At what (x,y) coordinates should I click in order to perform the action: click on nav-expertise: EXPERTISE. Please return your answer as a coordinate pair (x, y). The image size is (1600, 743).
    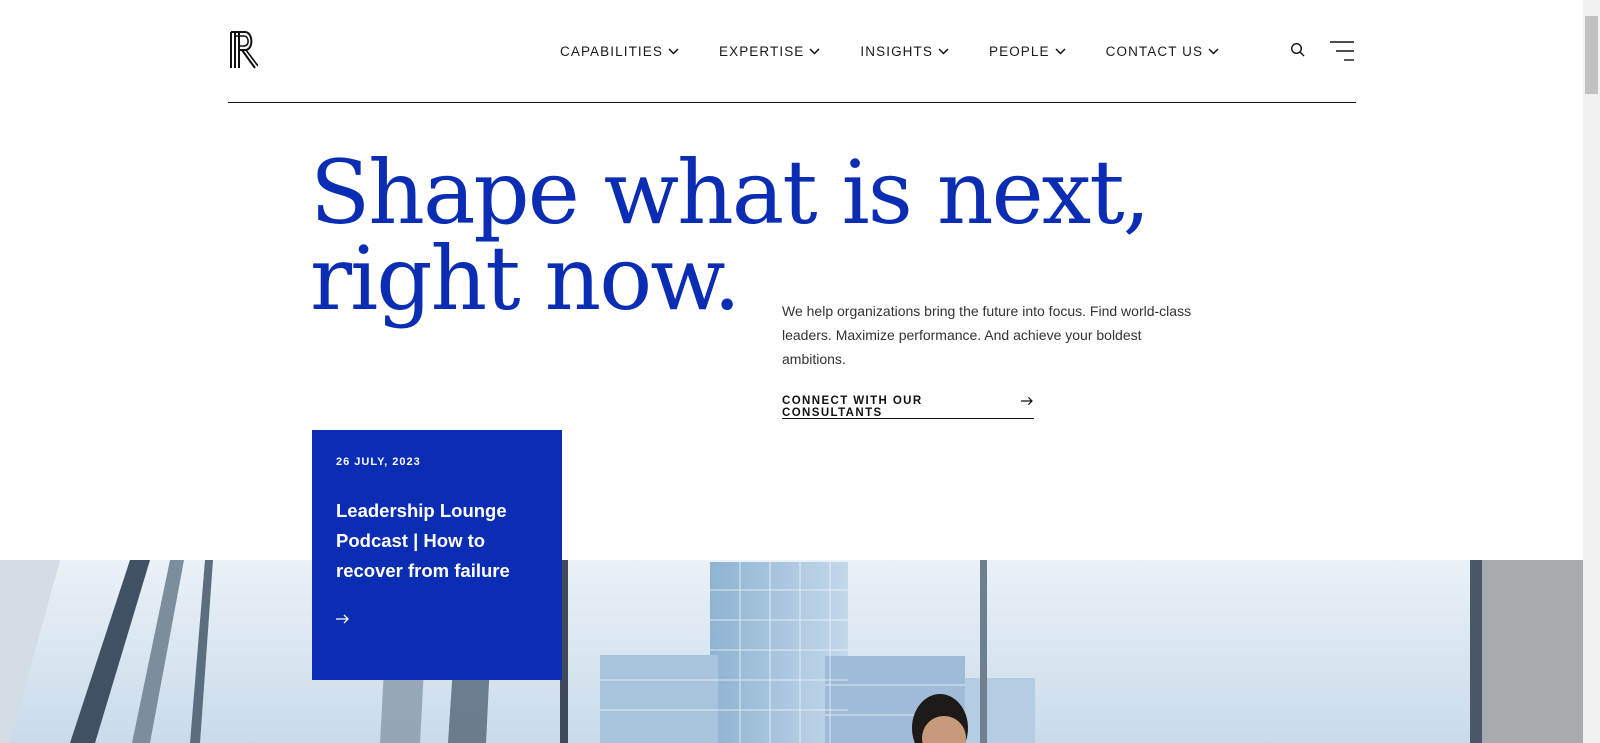
    Looking at the image, I should click on (769, 51).